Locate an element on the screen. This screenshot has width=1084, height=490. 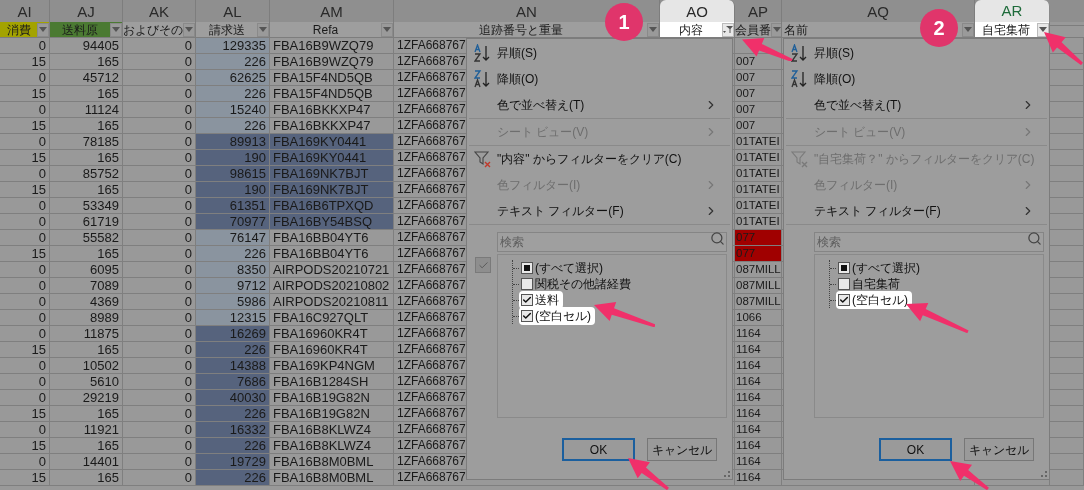
menu-item: 昇順(S) is located at coordinates (599, 53).